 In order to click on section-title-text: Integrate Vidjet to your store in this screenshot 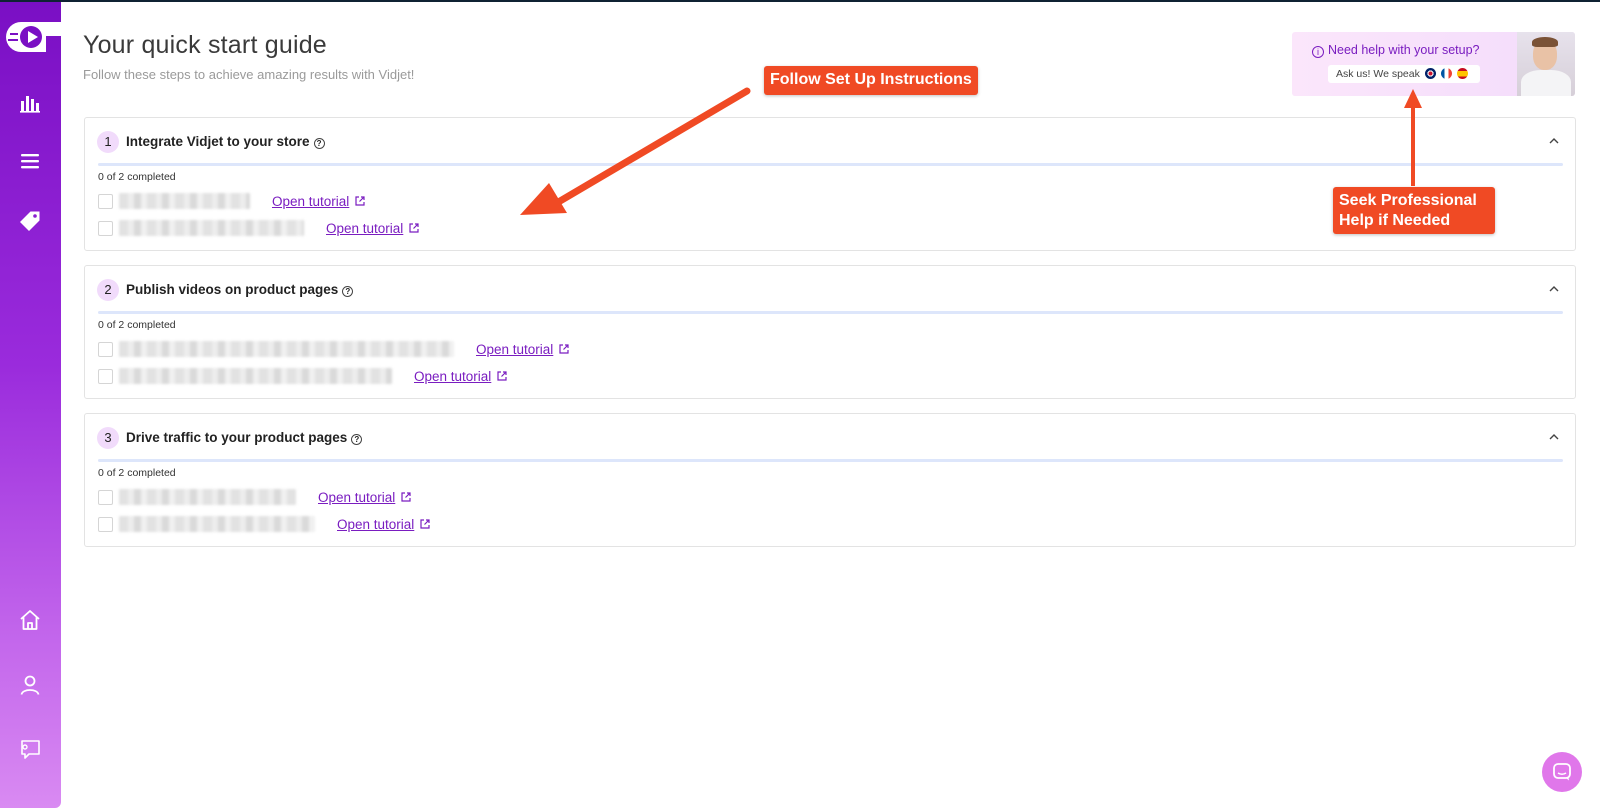, I will do `click(218, 141)`.